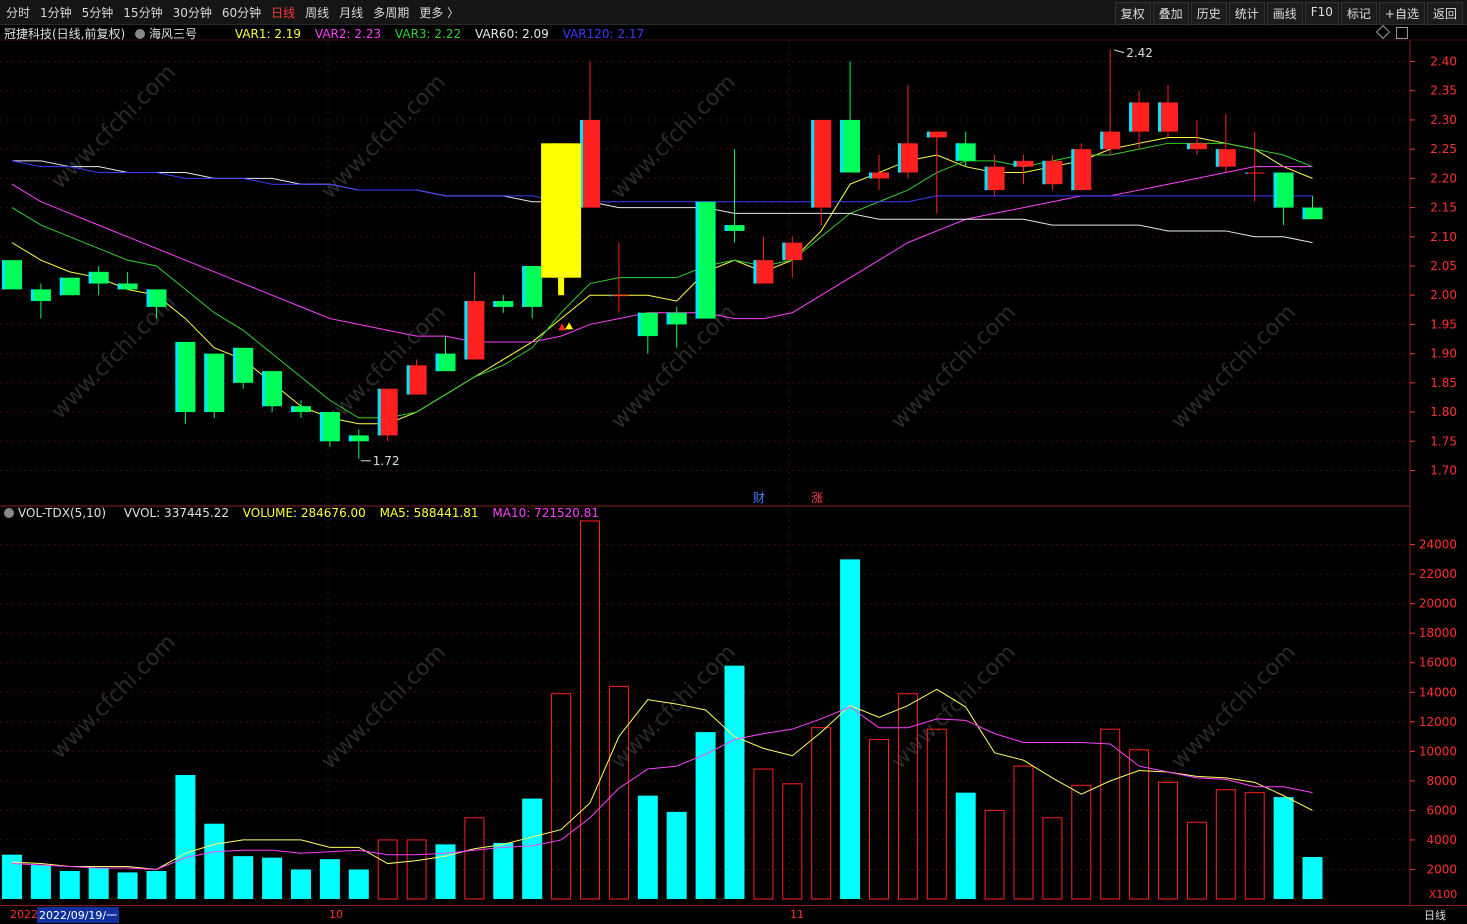 The width and height of the screenshot is (1467, 924). I want to click on price-tick-label: 1.85, so click(1443, 383).